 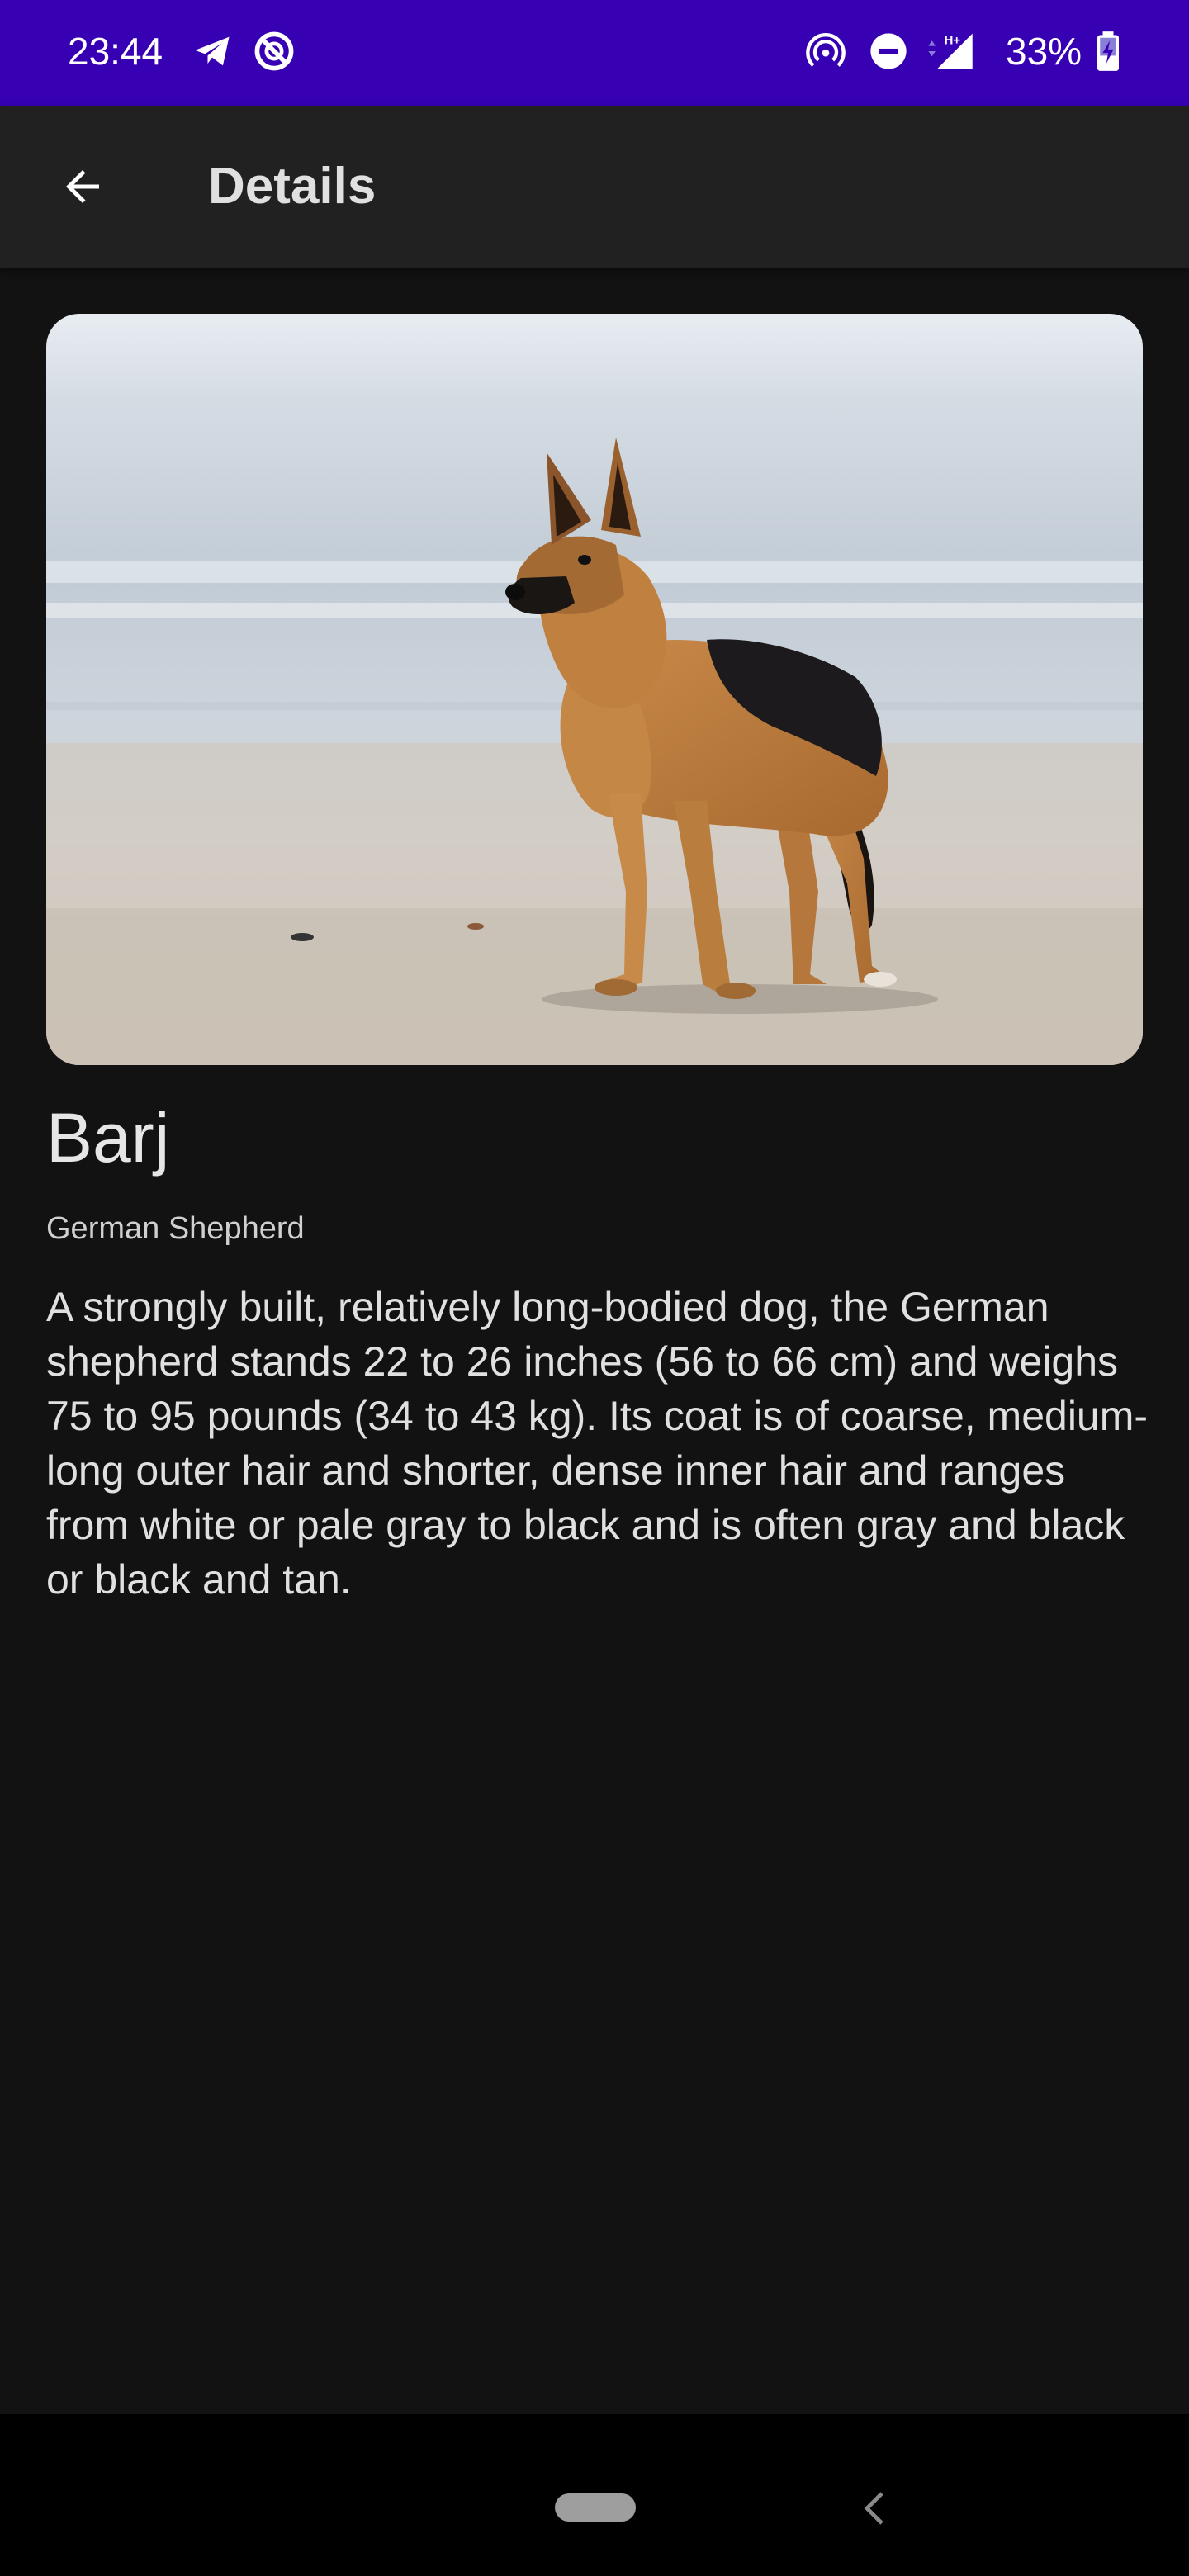 What do you see at coordinates (175, 1228) in the screenshot?
I see `pet-breed: German Shepherd` at bounding box center [175, 1228].